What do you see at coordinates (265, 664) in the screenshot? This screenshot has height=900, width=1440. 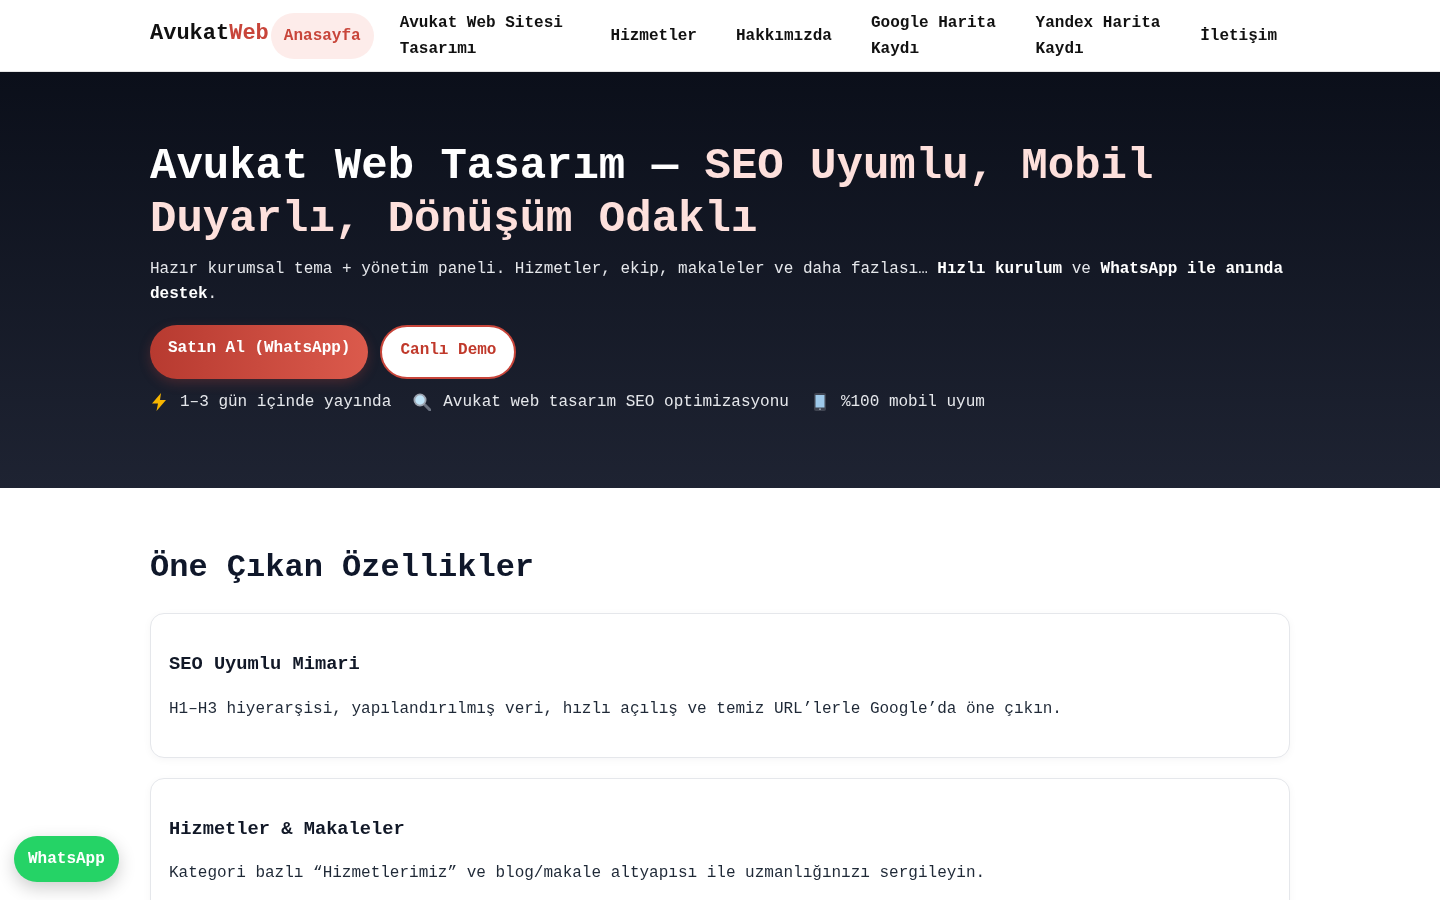 I see `feature-title: SEO Uyumlu Mimari` at bounding box center [265, 664].